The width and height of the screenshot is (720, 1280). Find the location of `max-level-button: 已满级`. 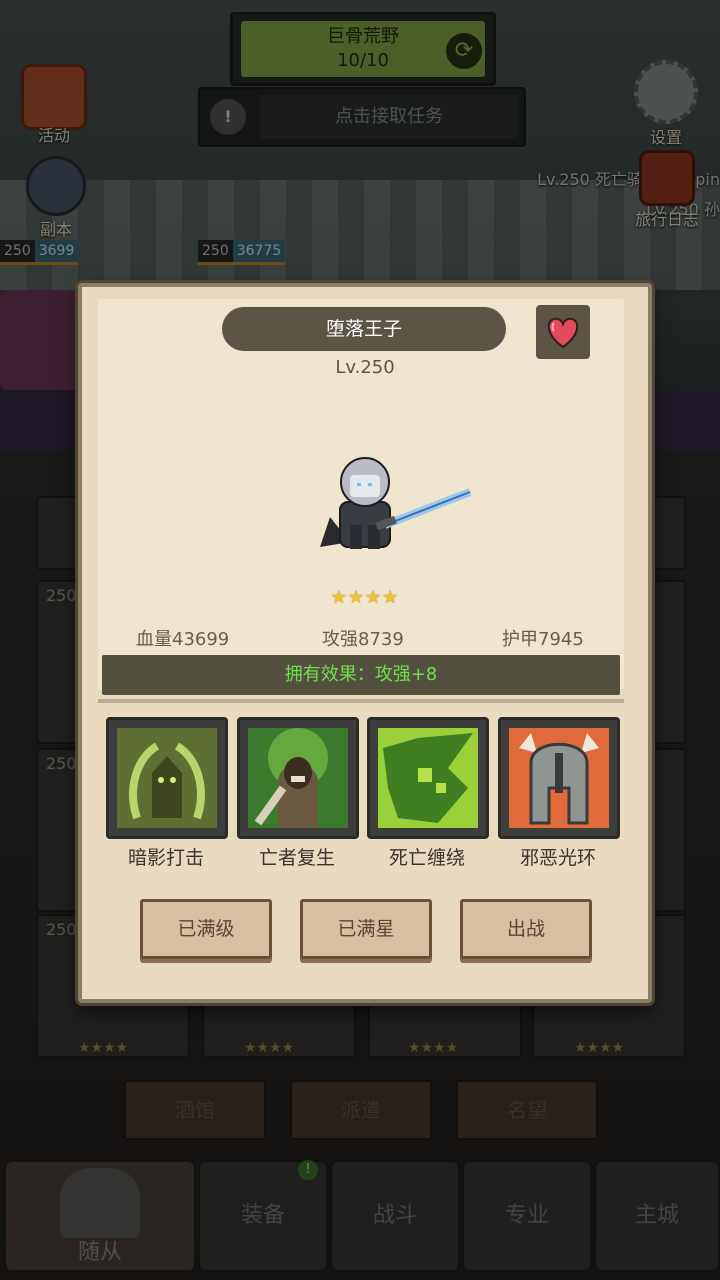

max-level-button: 已满级 is located at coordinates (206, 929).